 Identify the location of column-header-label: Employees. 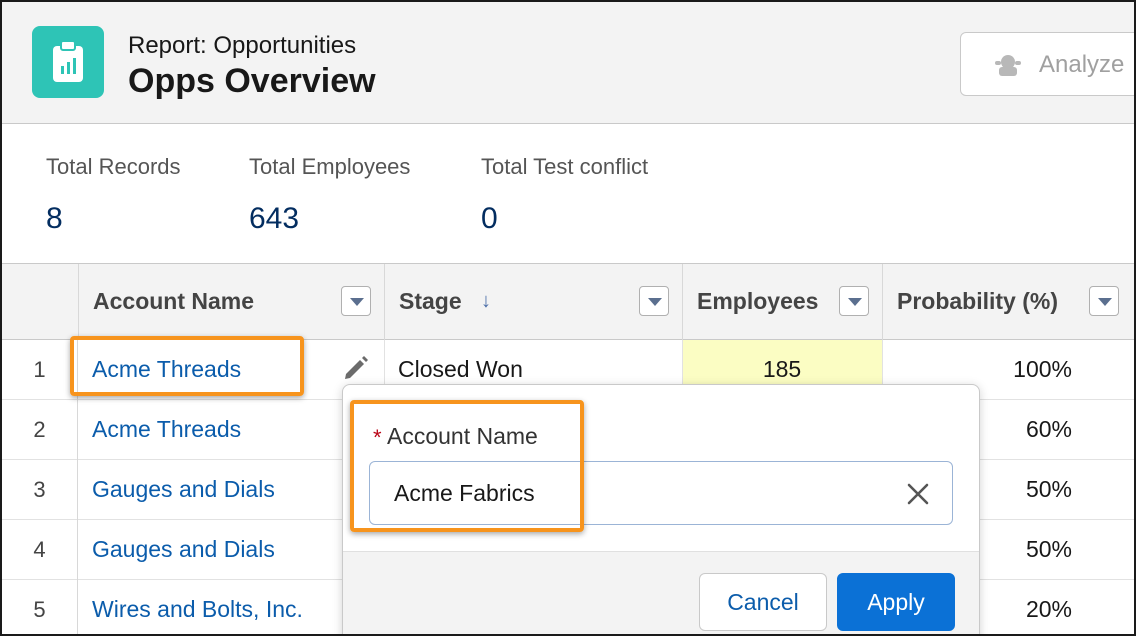
(758, 301).